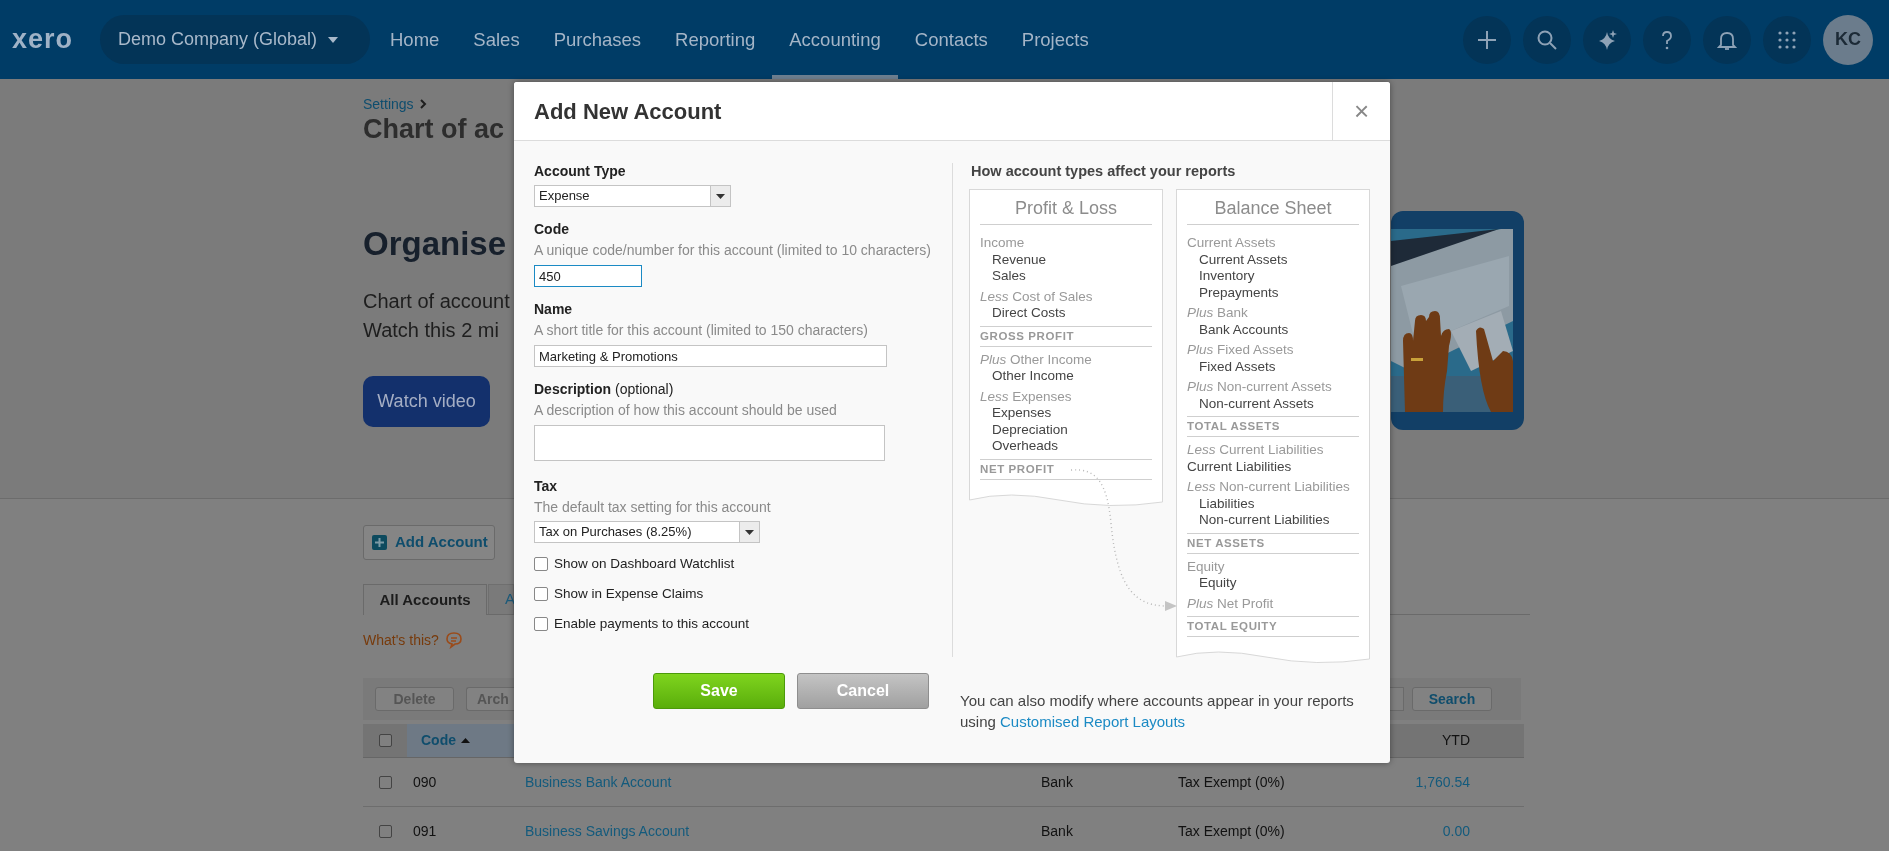  Describe the element at coordinates (580, 171) in the screenshot. I see `field-label: Account Type` at that location.